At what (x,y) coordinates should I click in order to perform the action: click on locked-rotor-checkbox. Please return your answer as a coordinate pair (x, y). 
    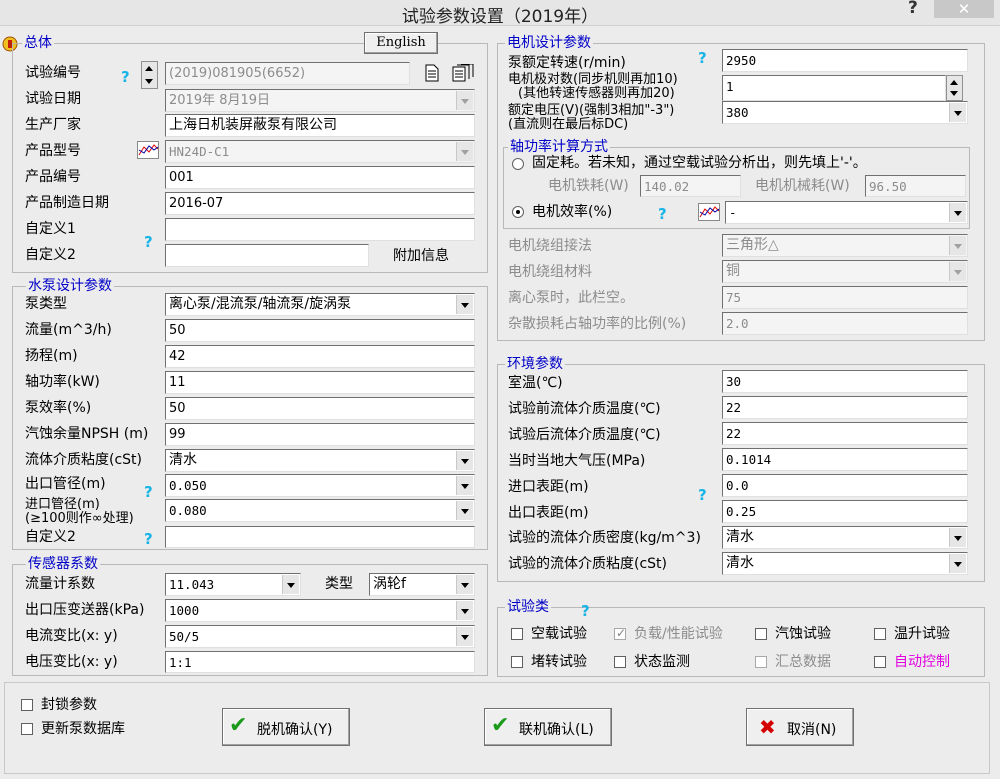
    Looking at the image, I should click on (517, 662).